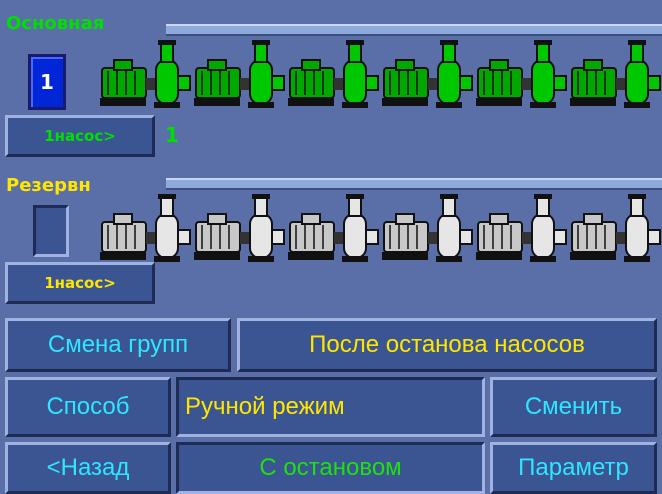  I want to click on change-button: Сменить, so click(573, 407).